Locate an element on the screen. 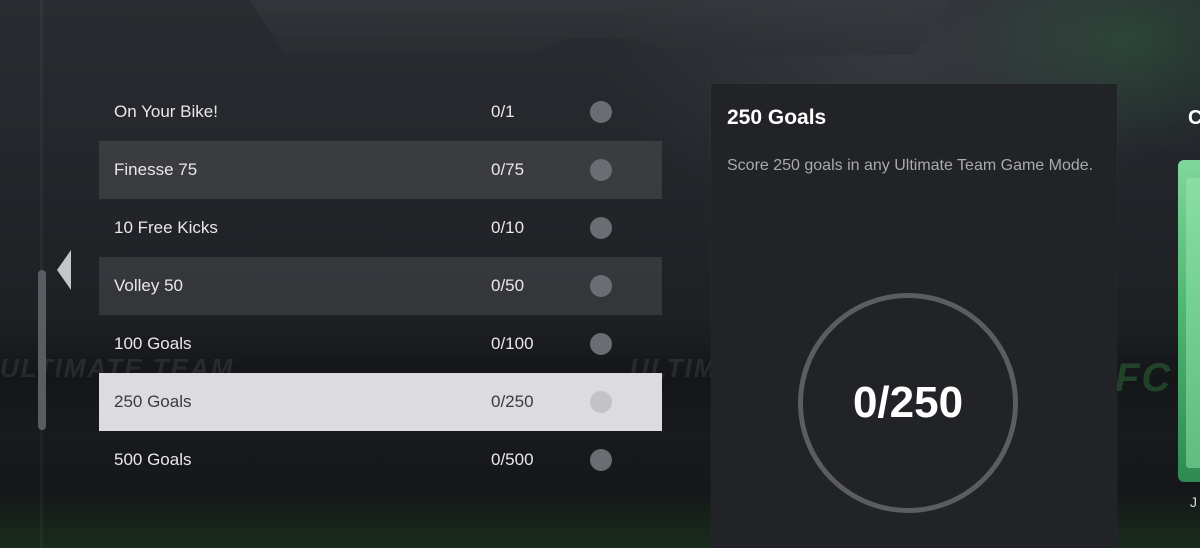  reward-header: C is located at coordinates (1194, 118).